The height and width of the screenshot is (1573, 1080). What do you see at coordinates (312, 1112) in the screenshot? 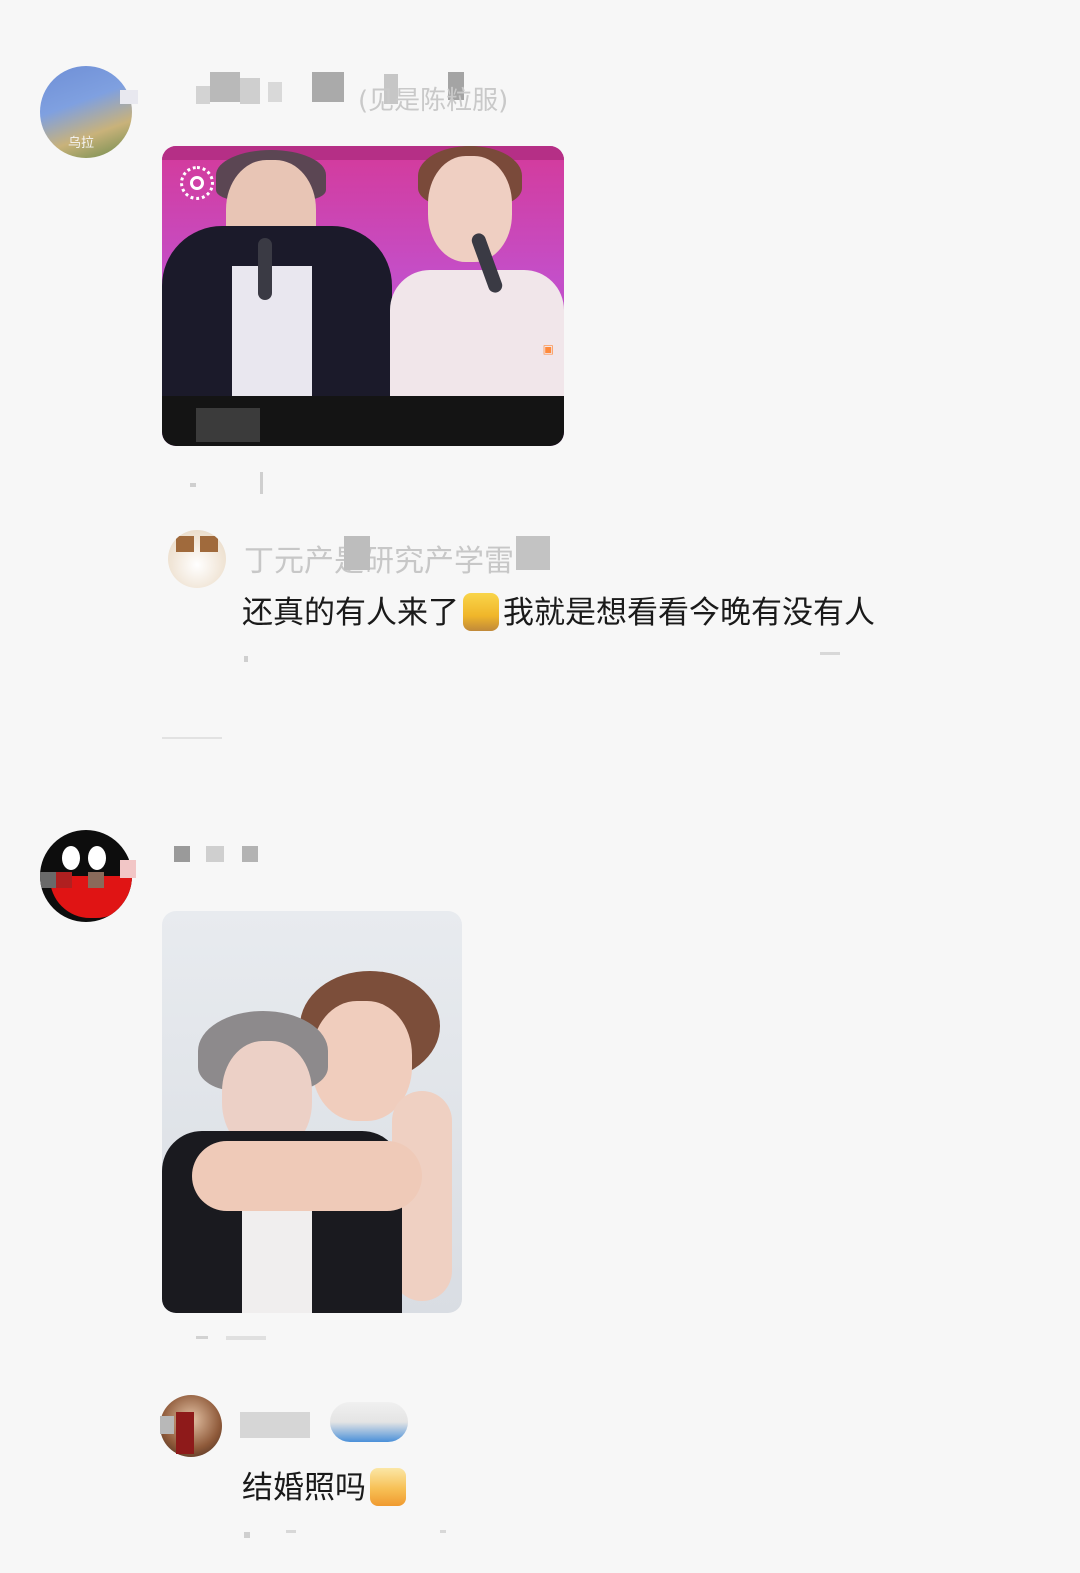
I see `post-image-couple-photo` at bounding box center [312, 1112].